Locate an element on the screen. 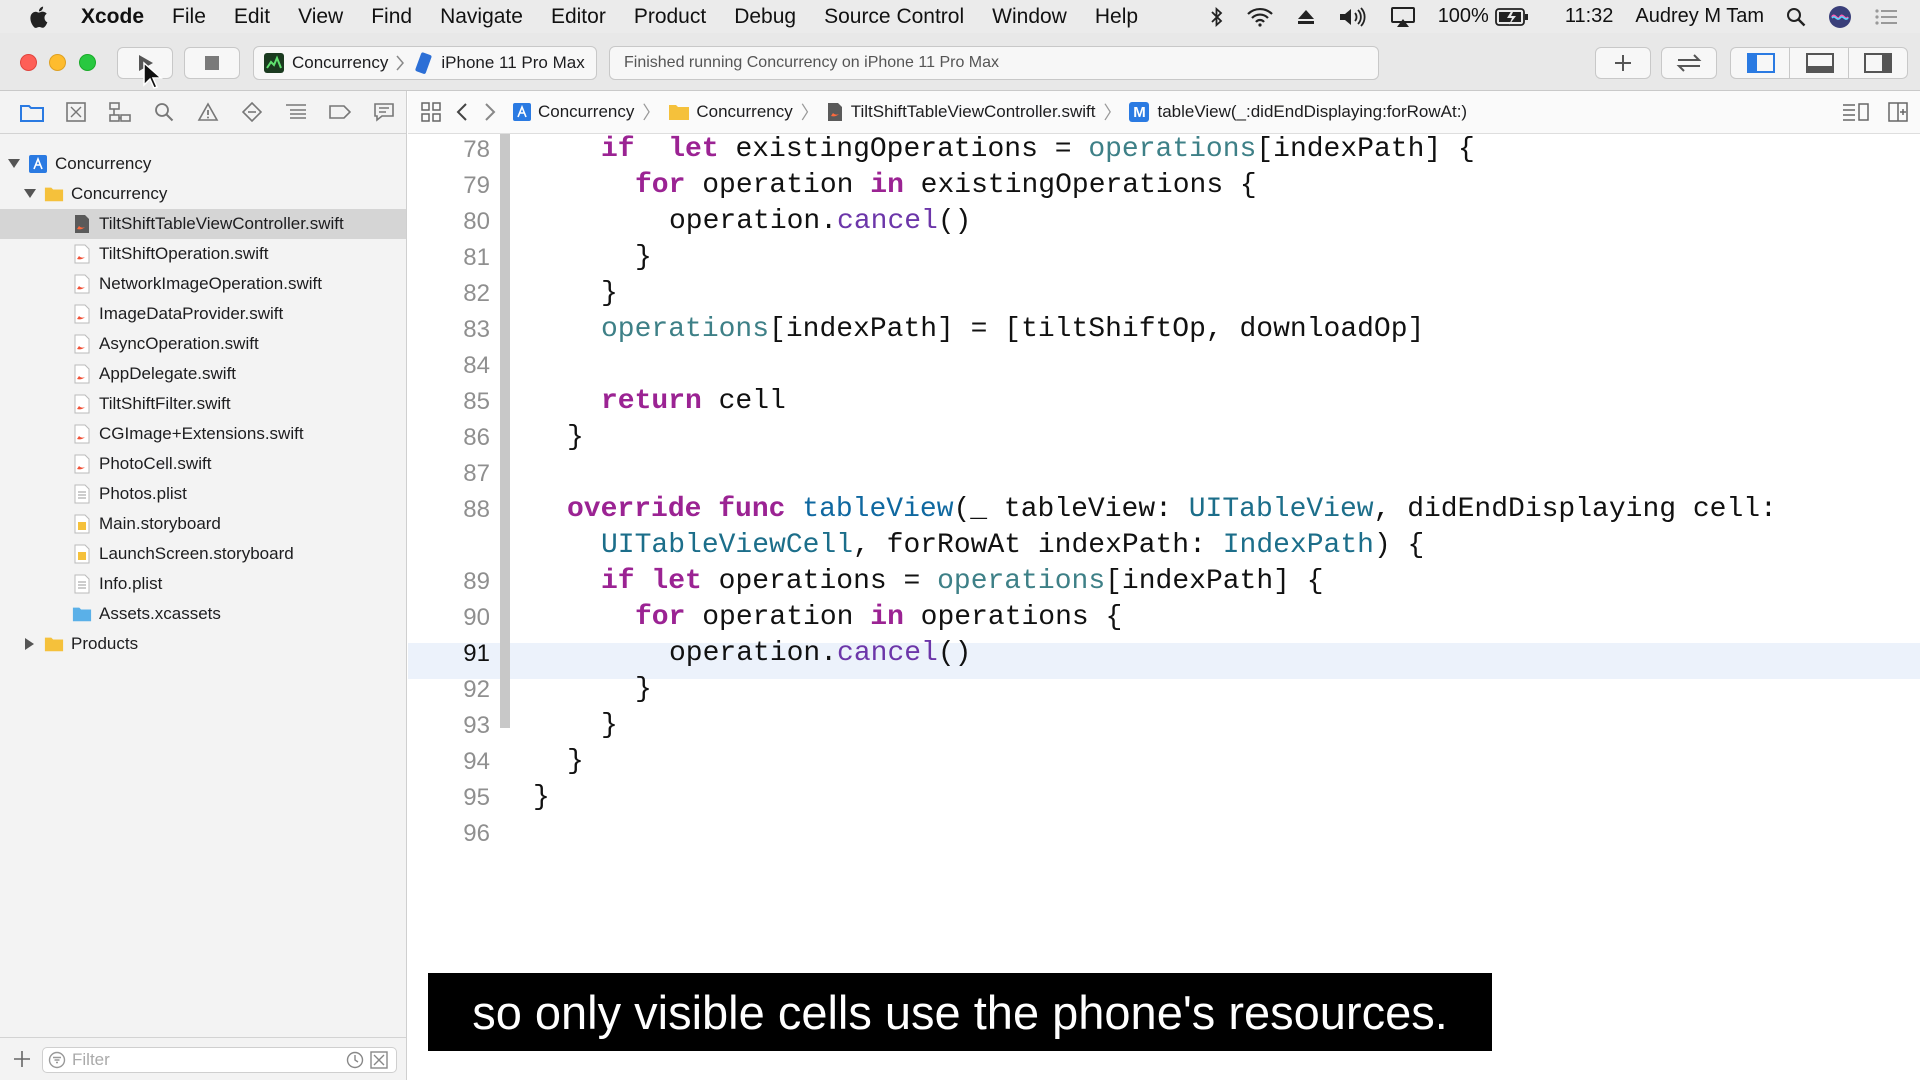 This screenshot has height=1080, width=1920. user-name: Audrey M Tam is located at coordinates (1699, 16).